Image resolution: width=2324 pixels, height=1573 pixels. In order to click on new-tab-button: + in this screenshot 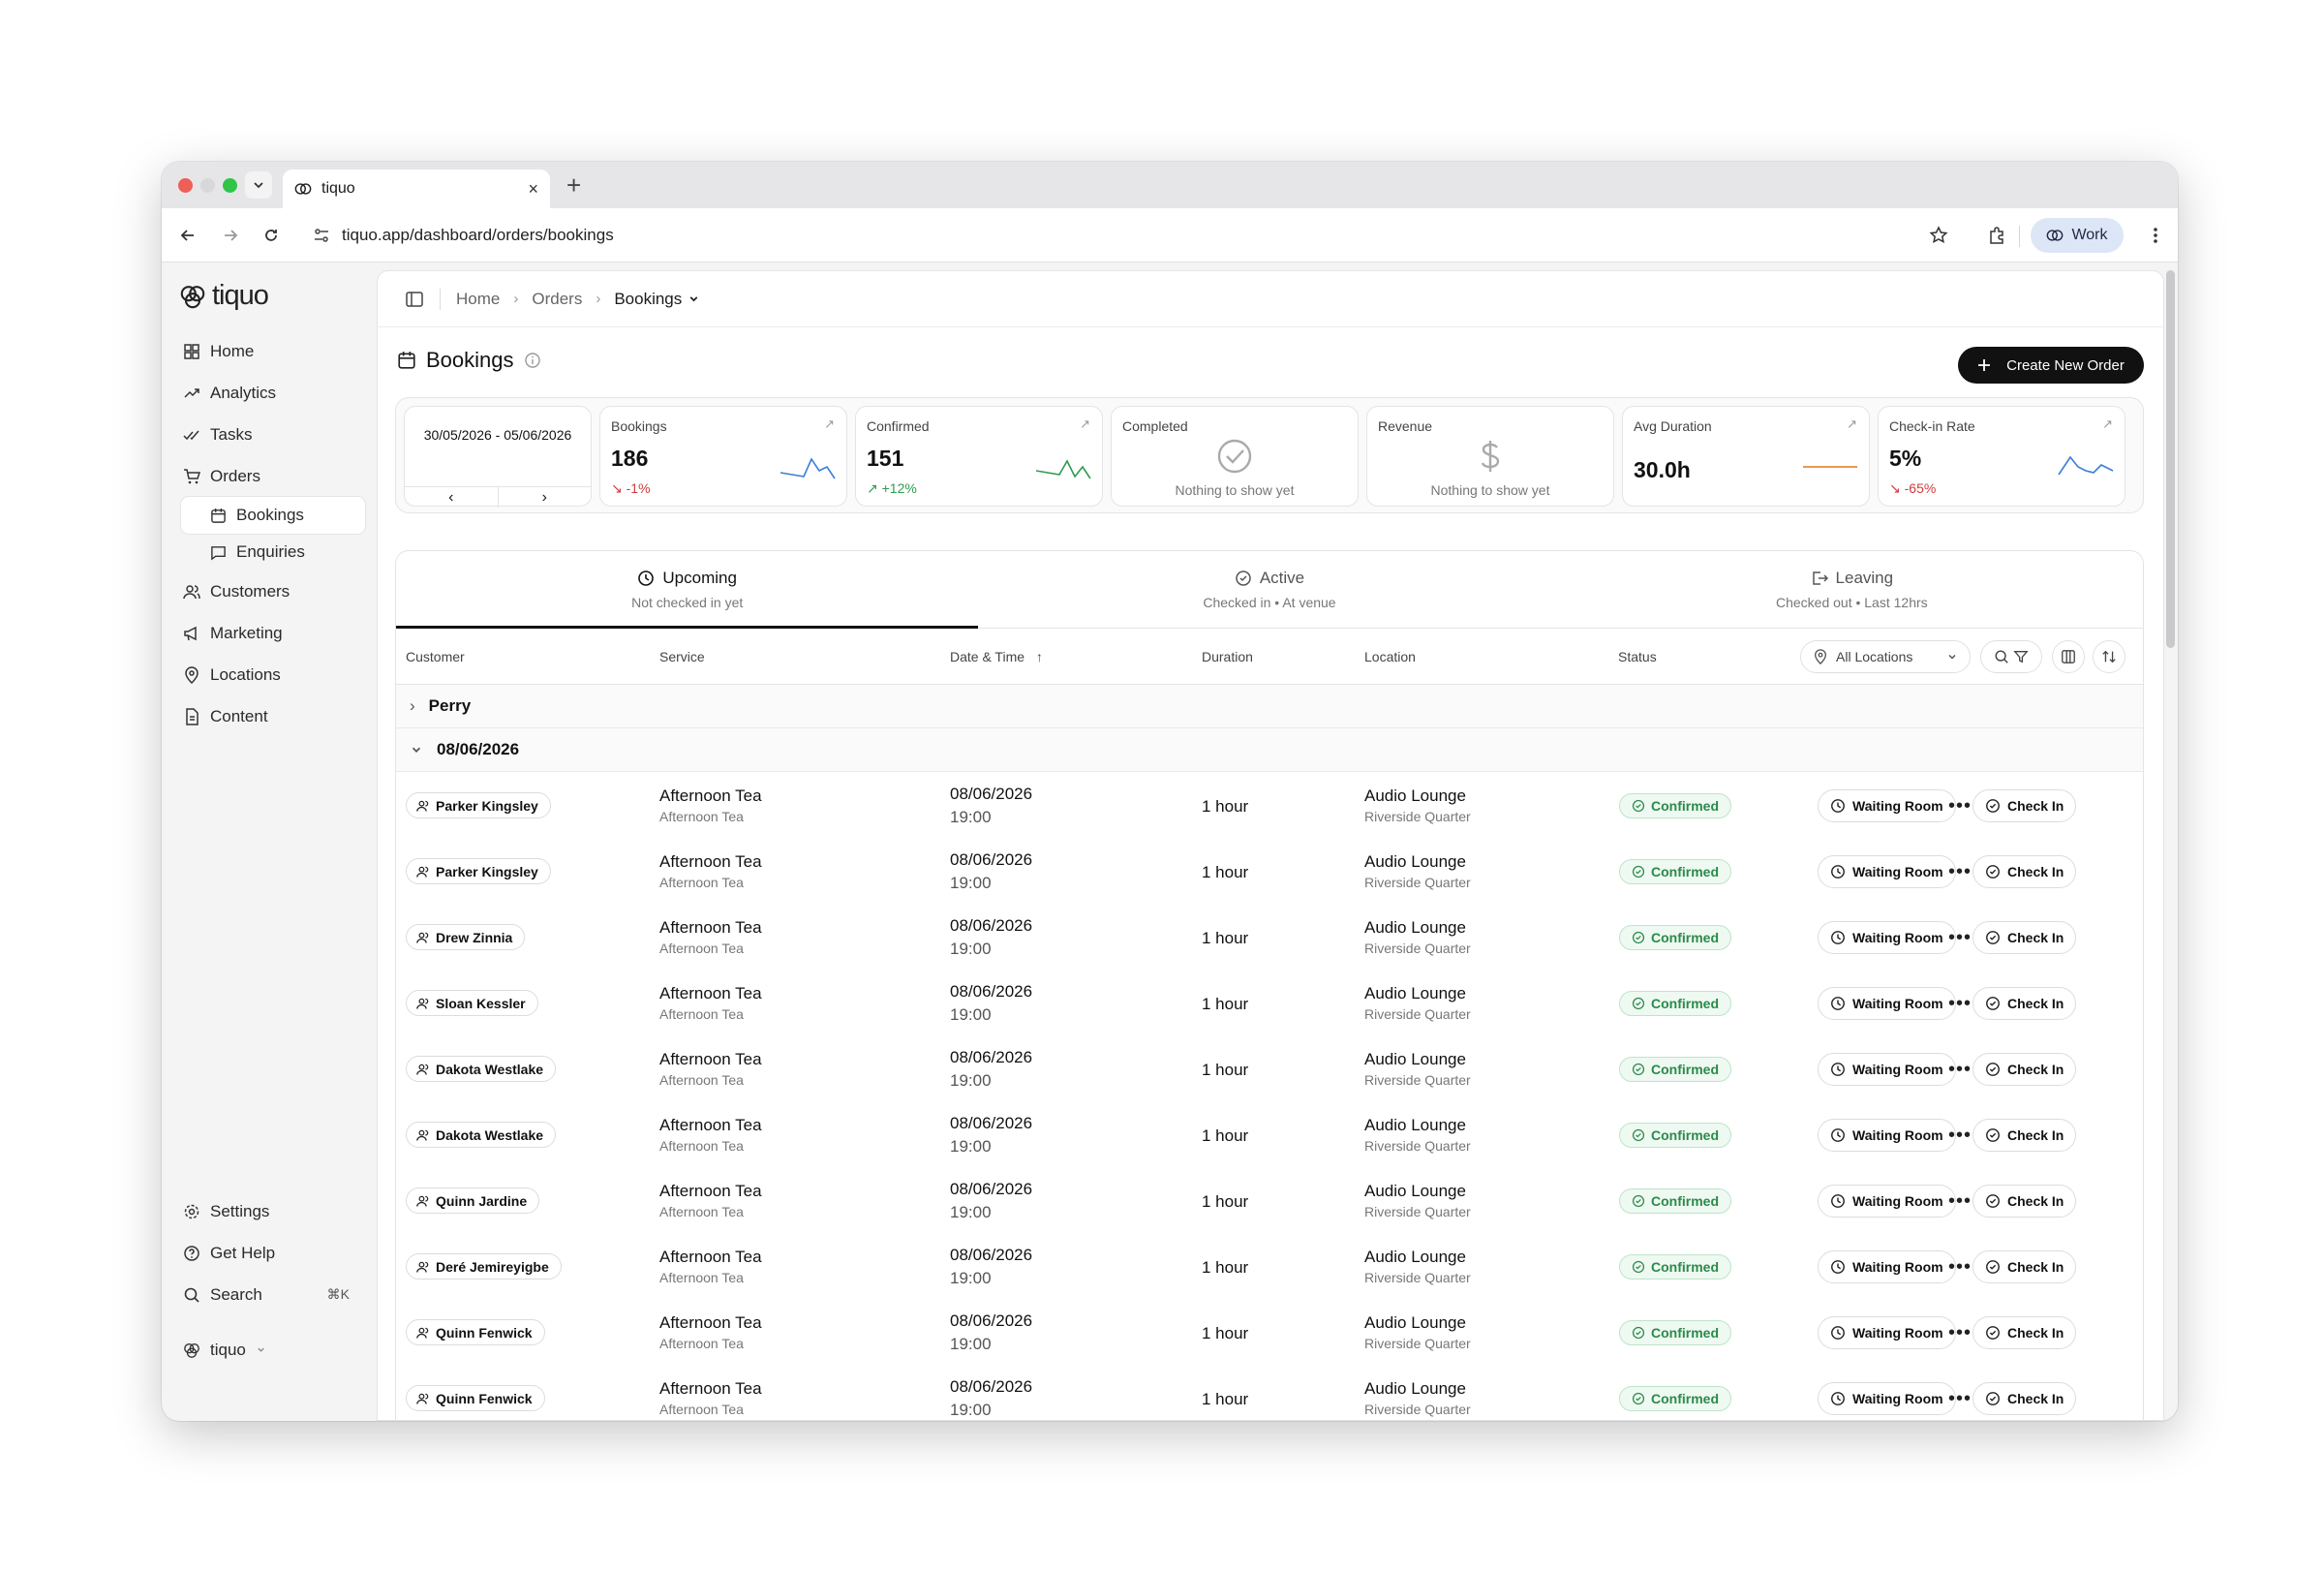, I will do `click(573, 185)`.